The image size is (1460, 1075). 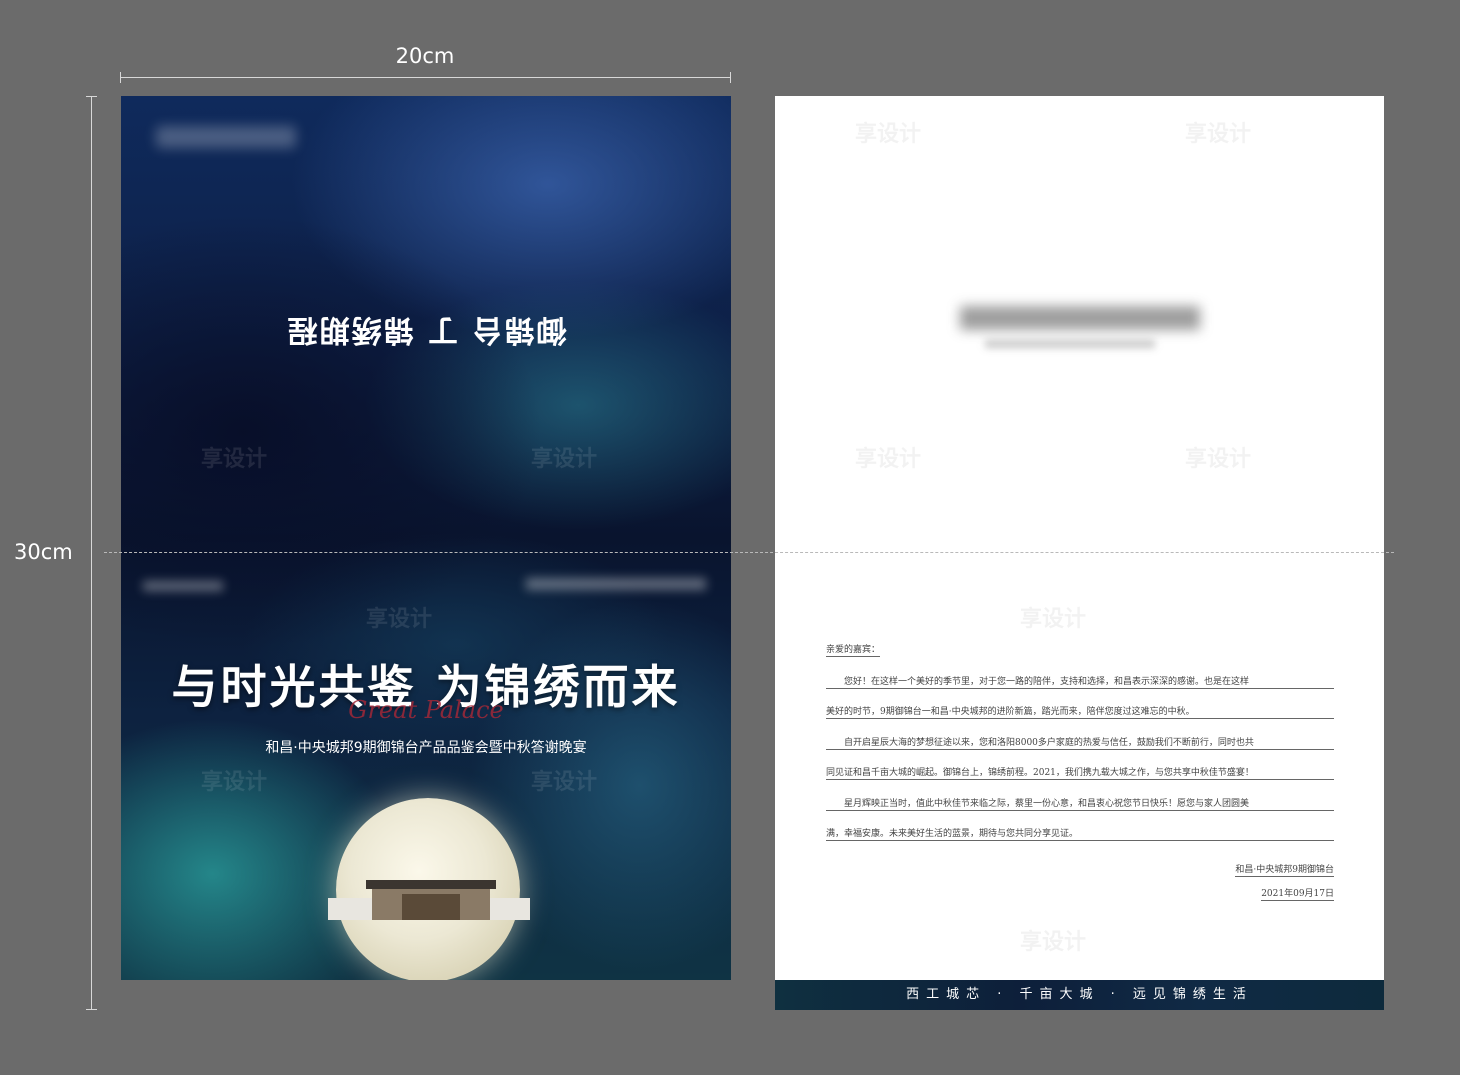 What do you see at coordinates (226, 137) in the screenshot?
I see `blurred-logo` at bounding box center [226, 137].